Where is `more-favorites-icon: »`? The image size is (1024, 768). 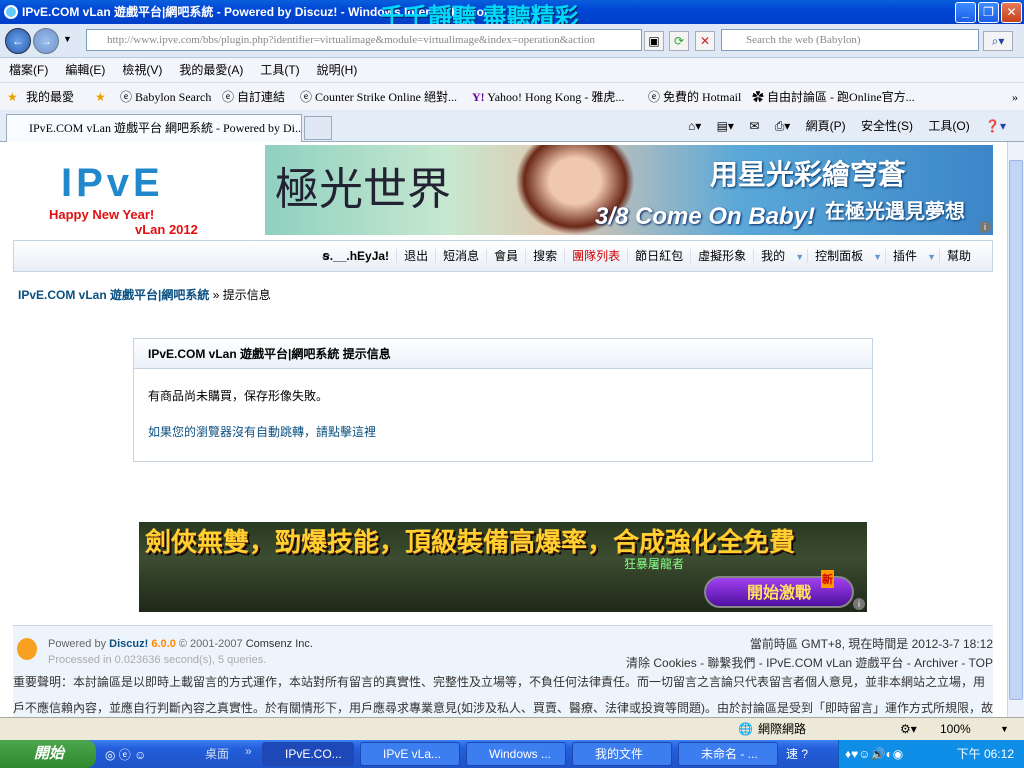 more-favorites-icon: » is located at coordinates (1015, 97).